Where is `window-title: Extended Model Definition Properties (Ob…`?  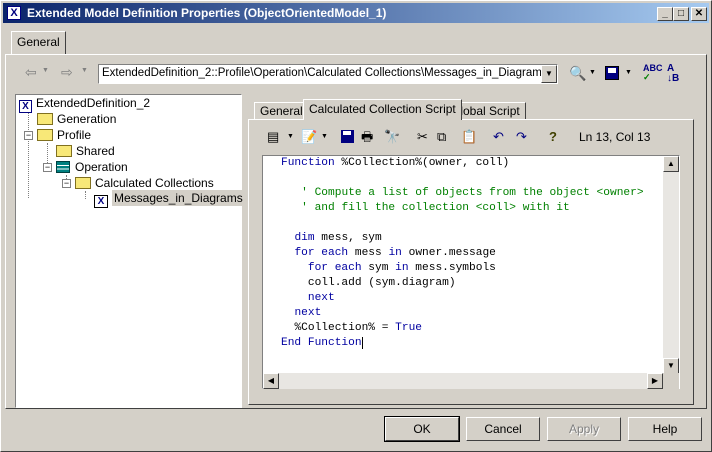
window-title: Extended Model Definition Properties (Ob… is located at coordinates (207, 13).